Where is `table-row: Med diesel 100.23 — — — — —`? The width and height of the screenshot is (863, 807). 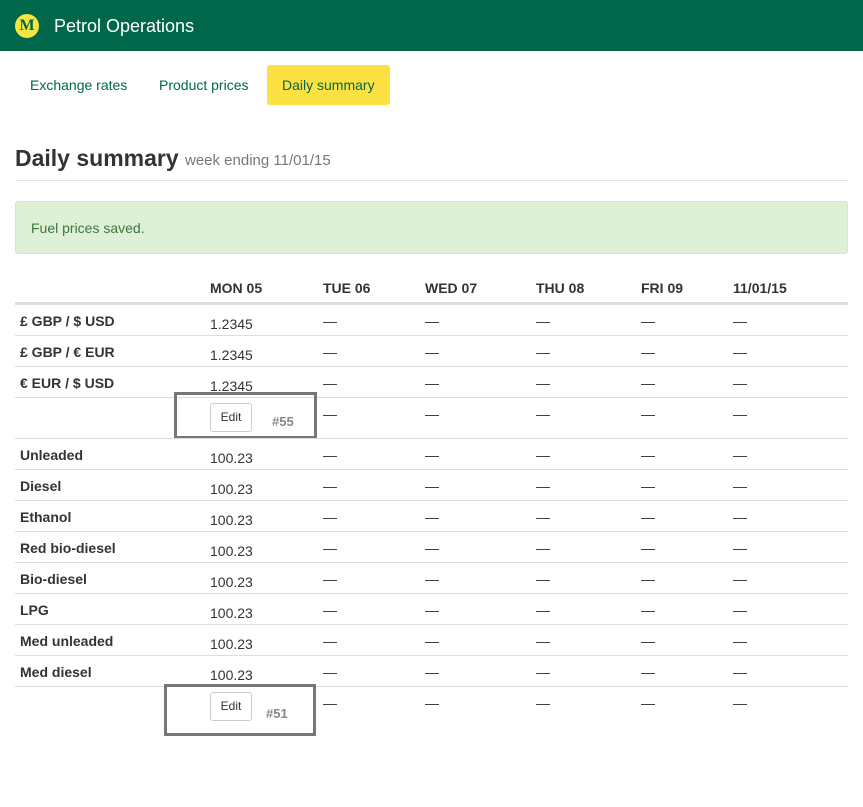
table-row: Med diesel 100.23 — — — — — is located at coordinates (431, 670).